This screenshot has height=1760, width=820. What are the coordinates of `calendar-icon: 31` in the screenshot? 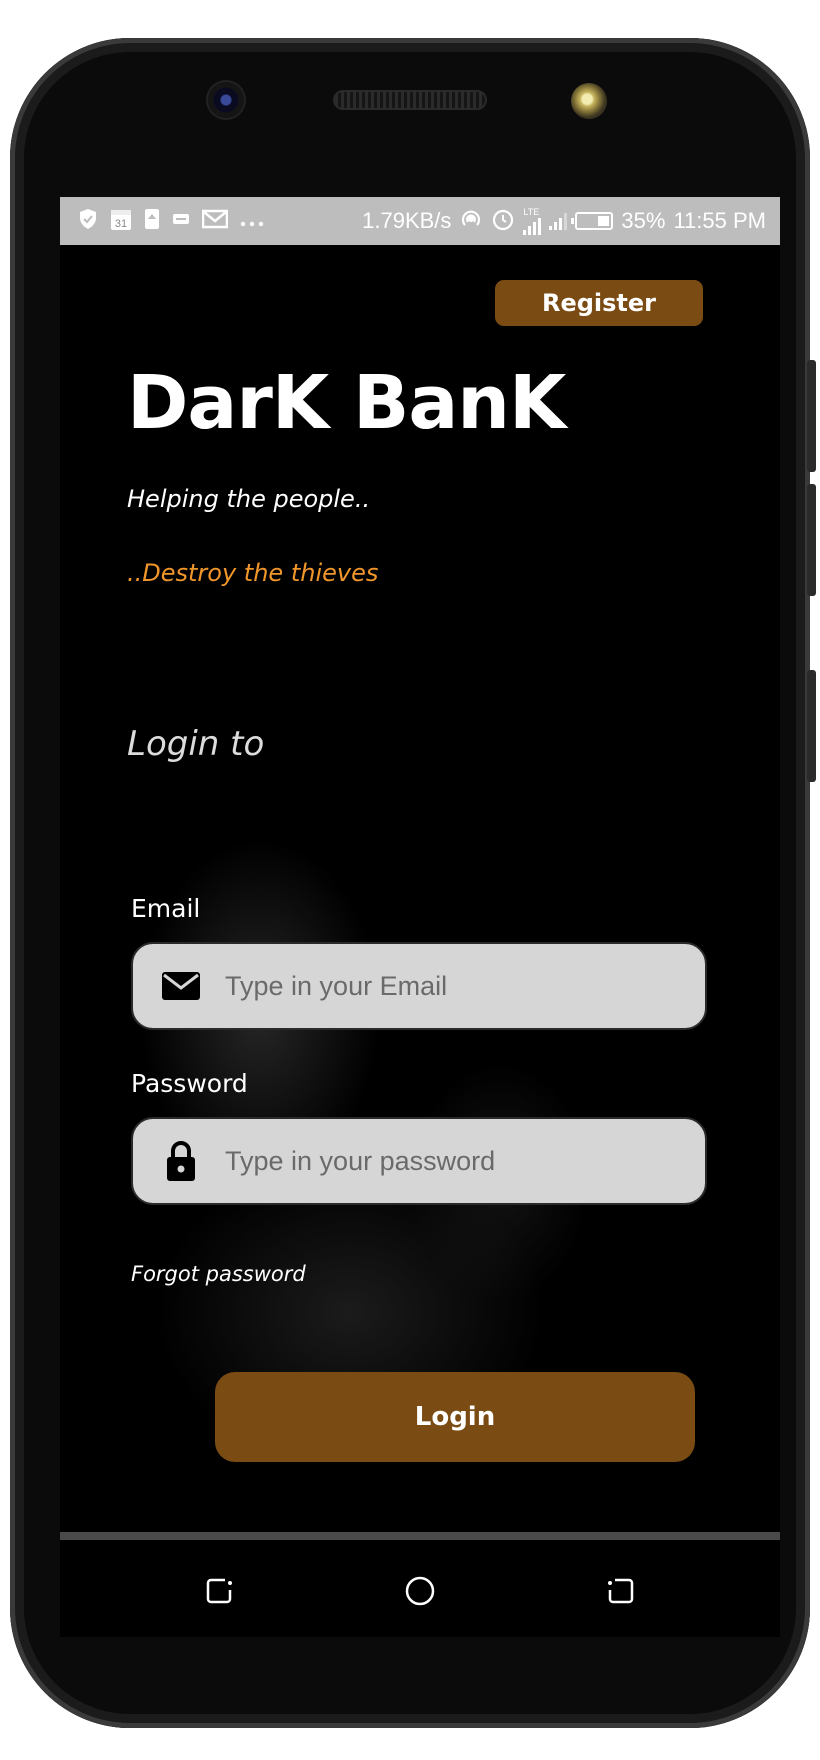 It's located at (121, 221).